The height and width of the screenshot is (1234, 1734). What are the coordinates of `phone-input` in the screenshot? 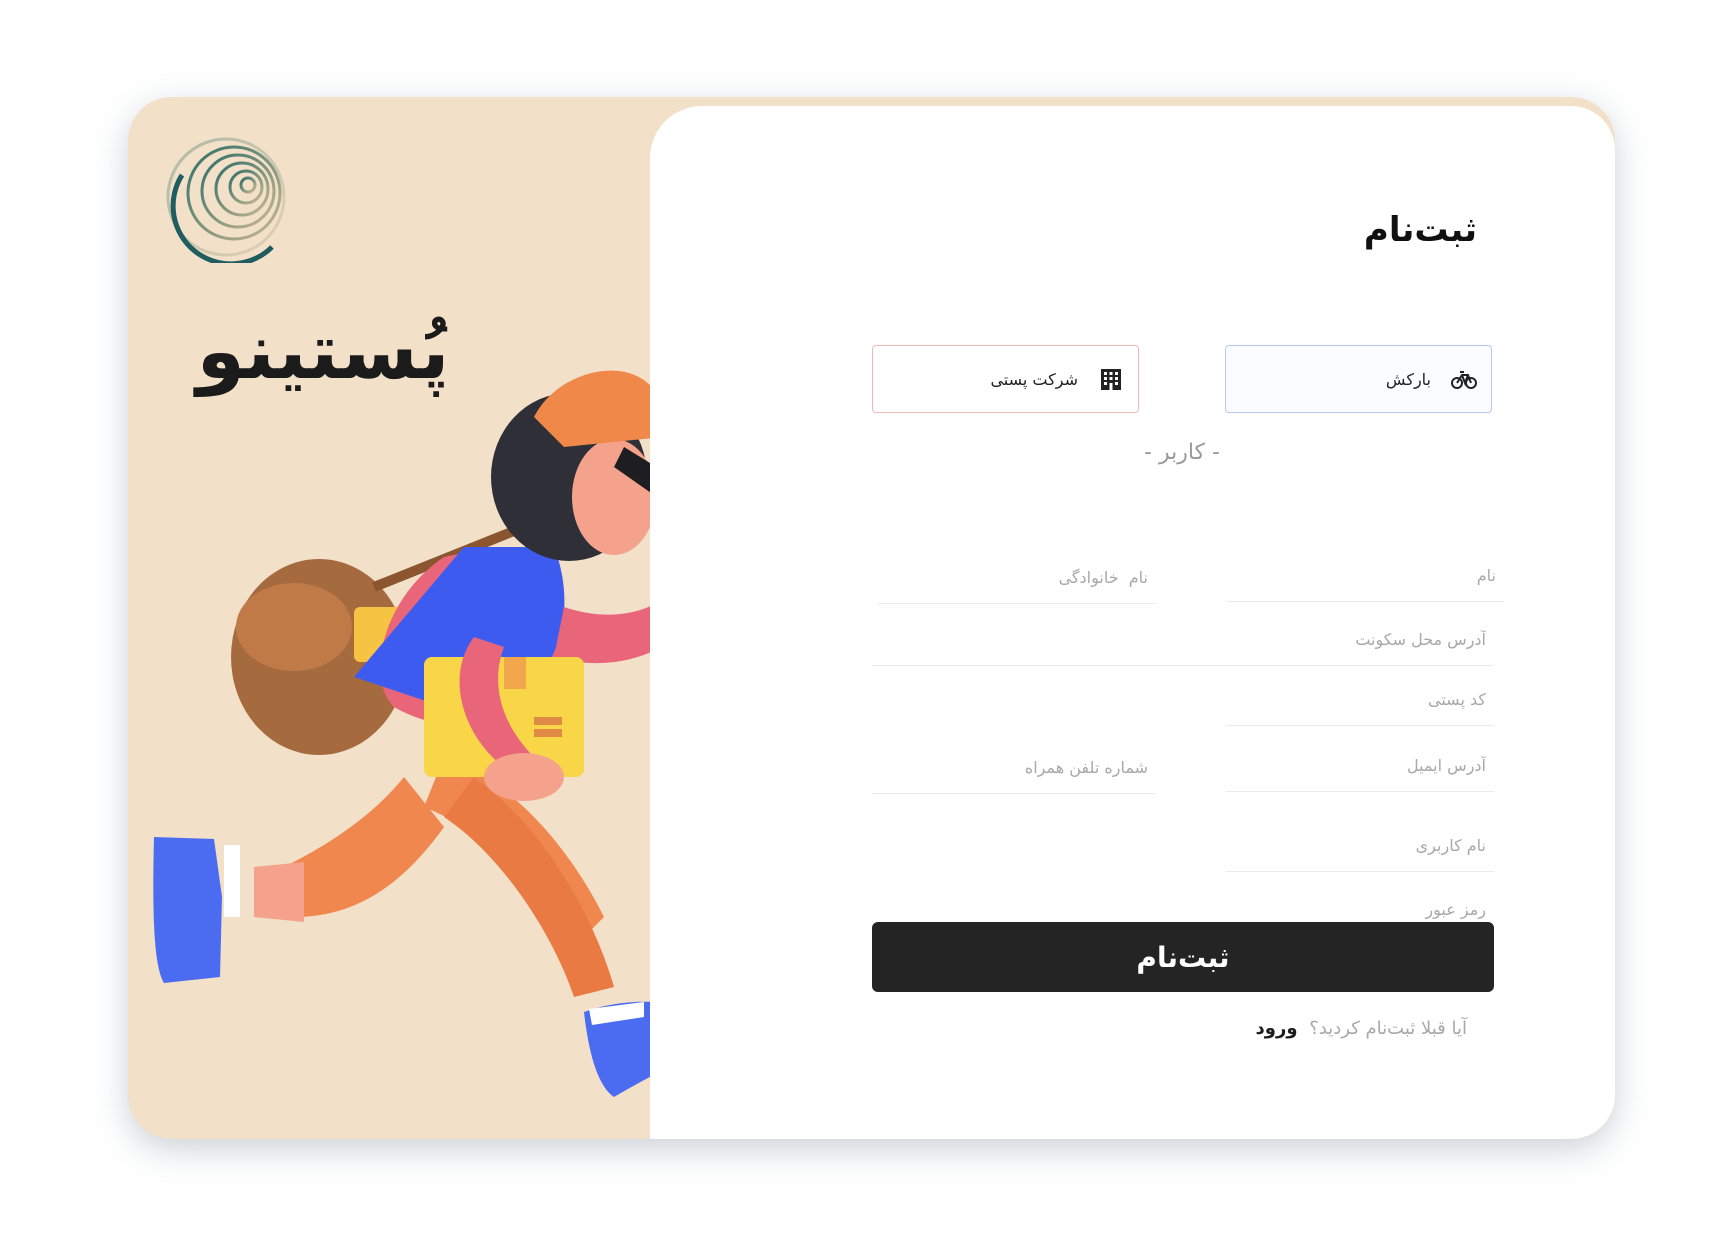 It's located at (1014, 771).